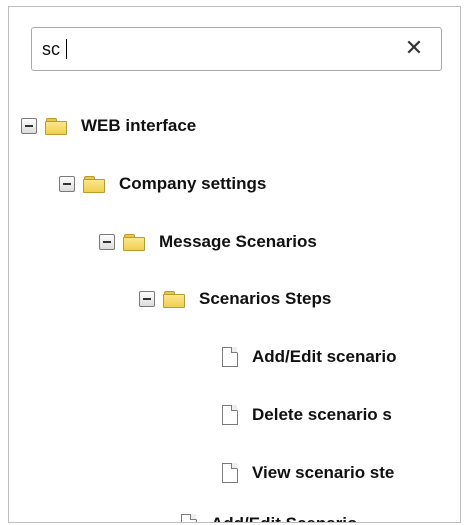 The height and width of the screenshot is (525, 465). What do you see at coordinates (322, 415) in the screenshot?
I see `tree-node-label: Delete scenario s` at bounding box center [322, 415].